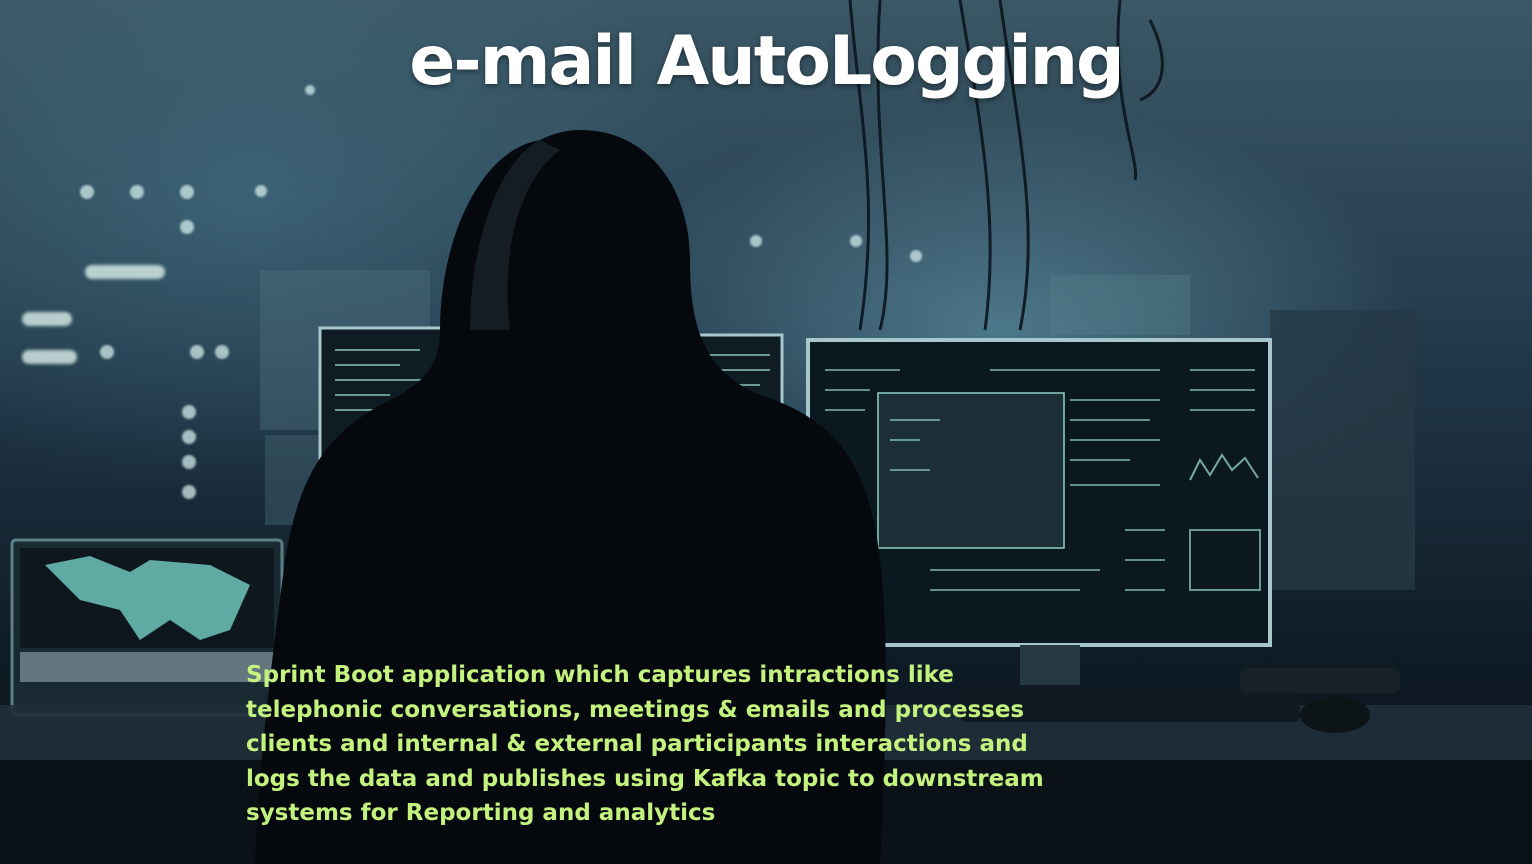  Describe the element at coordinates (1120, 305) in the screenshot. I see `background-panel` at that location.